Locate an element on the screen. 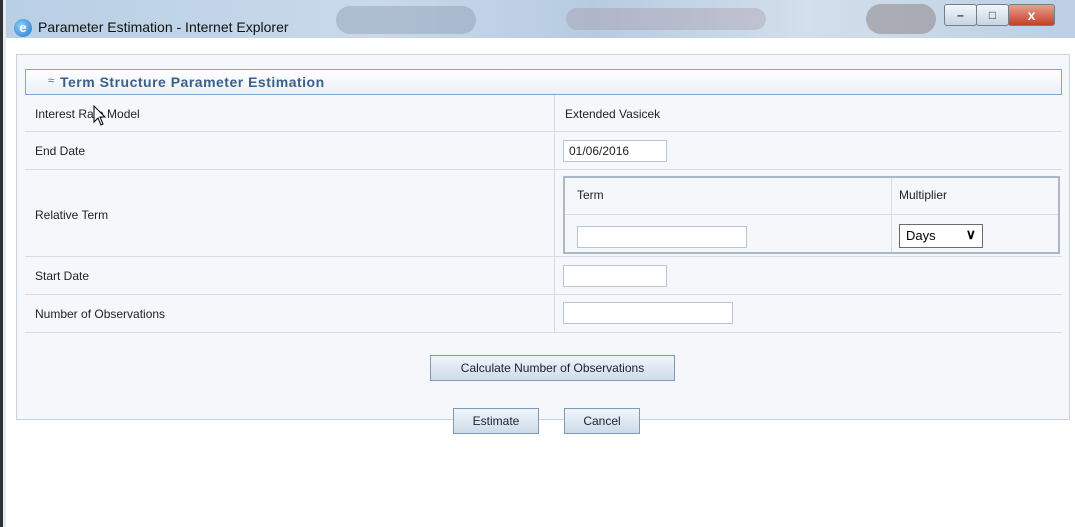 Image resolution: width=1075 pixels, height=527 pixels. term-header: Term is located at coordinates (590, 195).